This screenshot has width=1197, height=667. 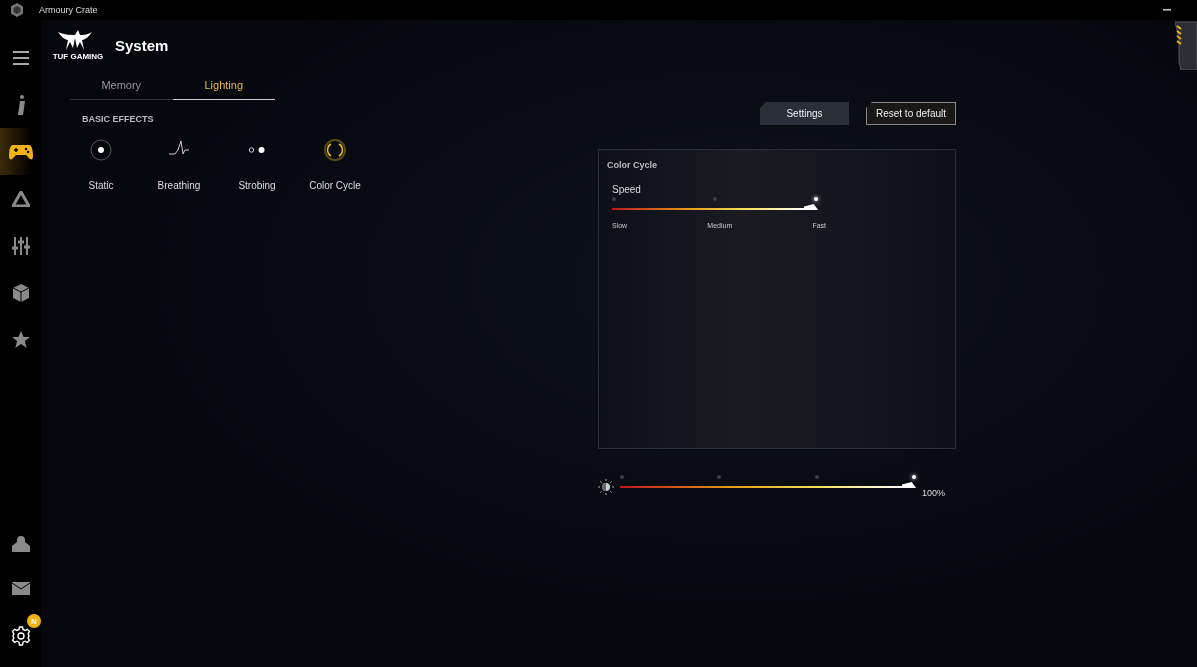 I want to click on slider-label: Speed, so click(x=627, y=189).